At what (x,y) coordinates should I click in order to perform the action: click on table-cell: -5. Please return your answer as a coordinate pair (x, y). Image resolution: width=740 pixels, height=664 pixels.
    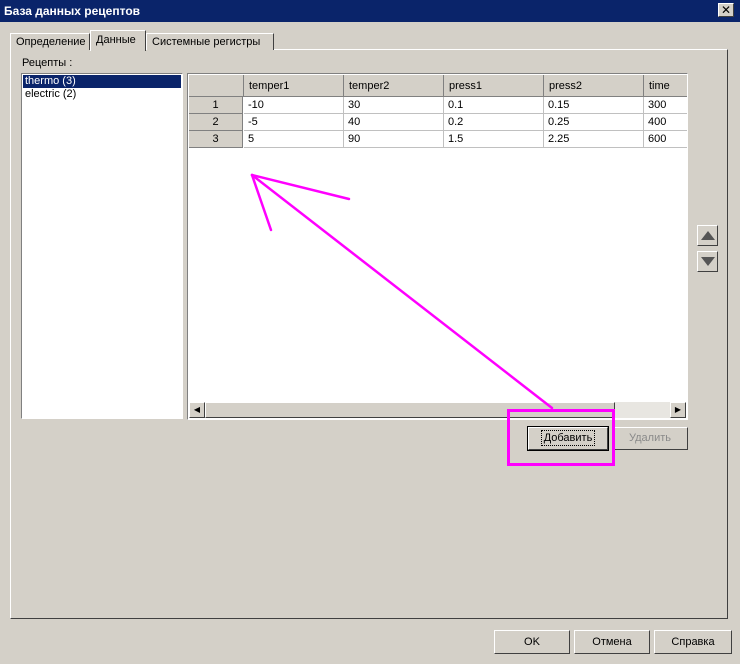
    Looking at the image, I should click on (294, 122).